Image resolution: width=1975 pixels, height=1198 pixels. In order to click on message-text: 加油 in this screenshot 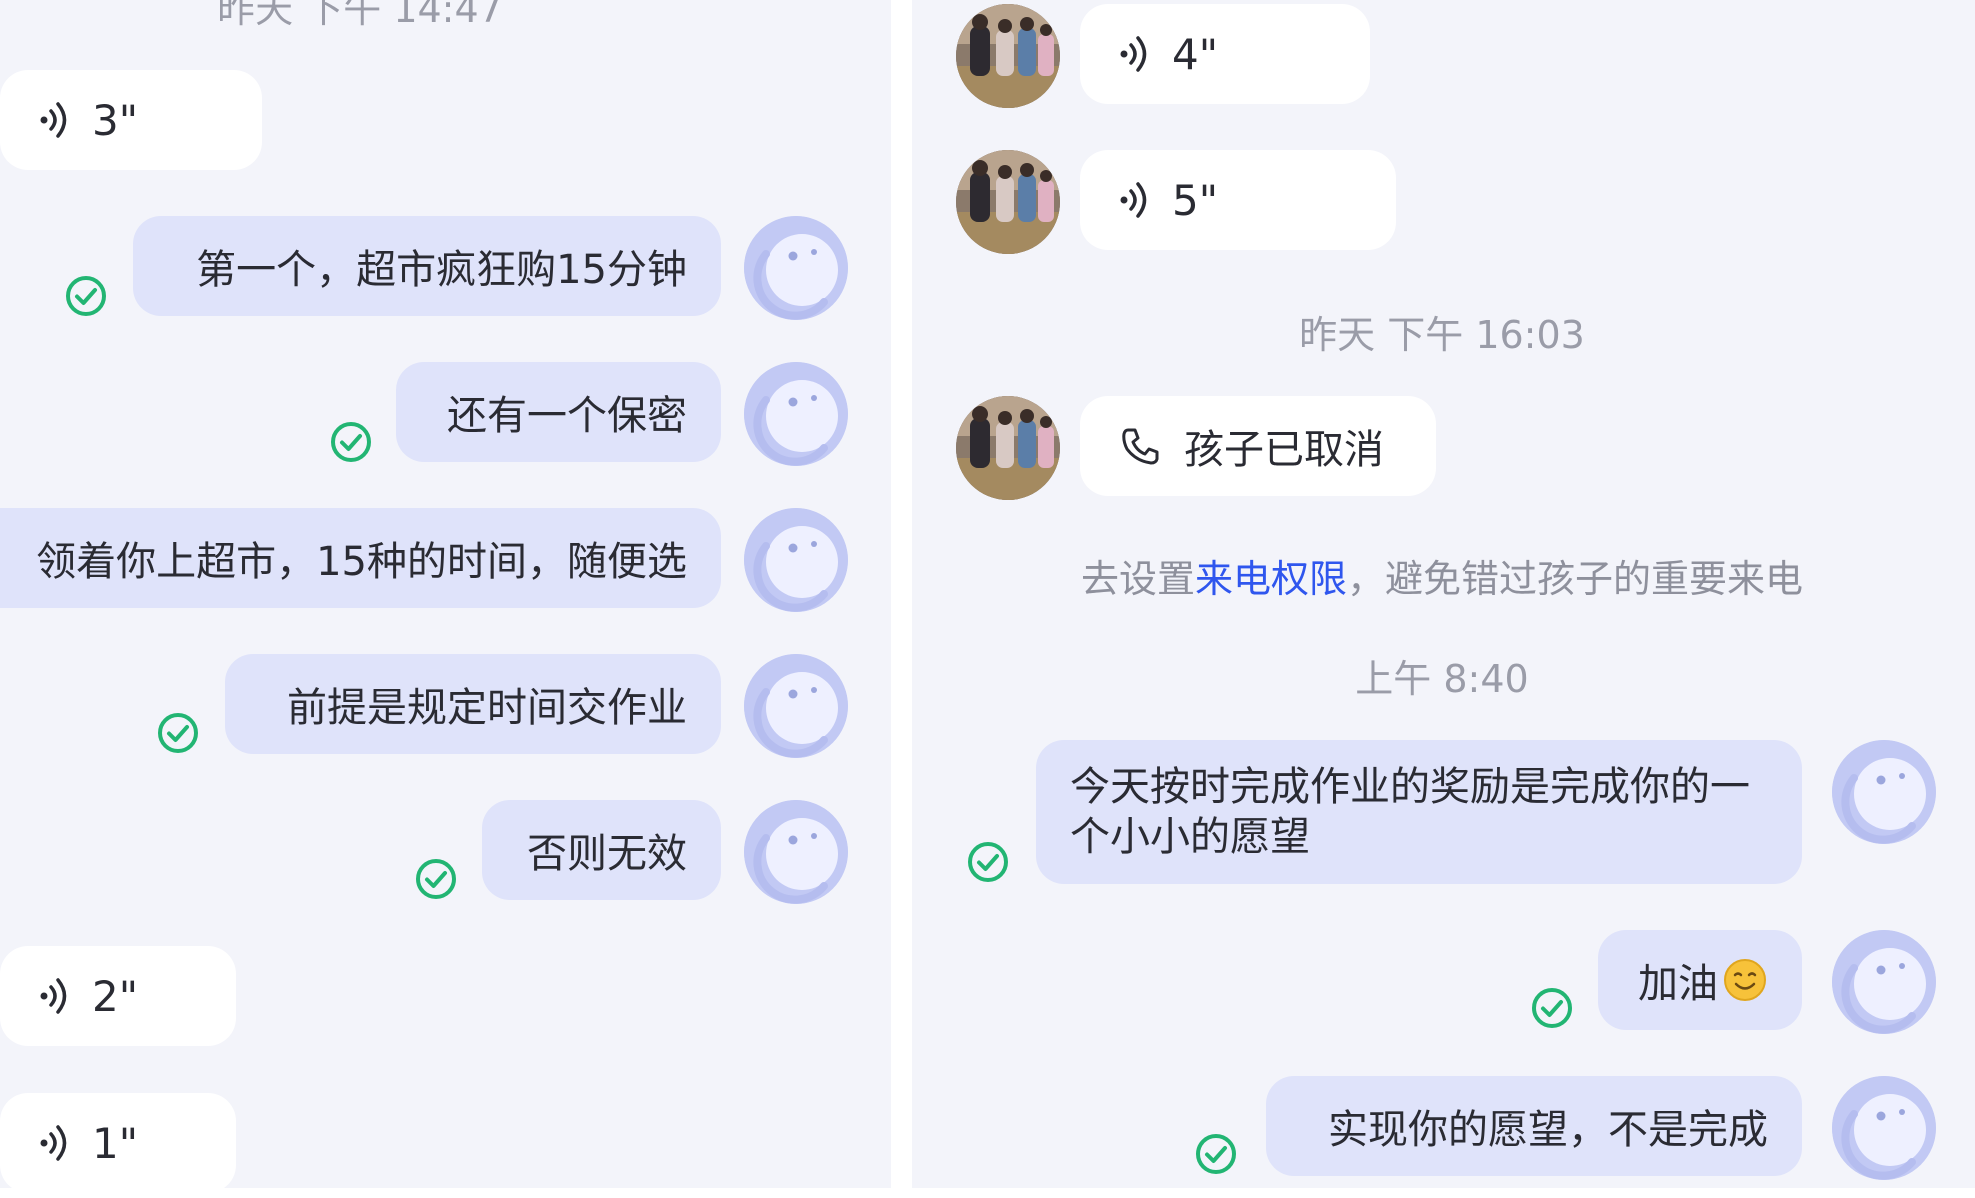, I will do `click(1678, 984)`.